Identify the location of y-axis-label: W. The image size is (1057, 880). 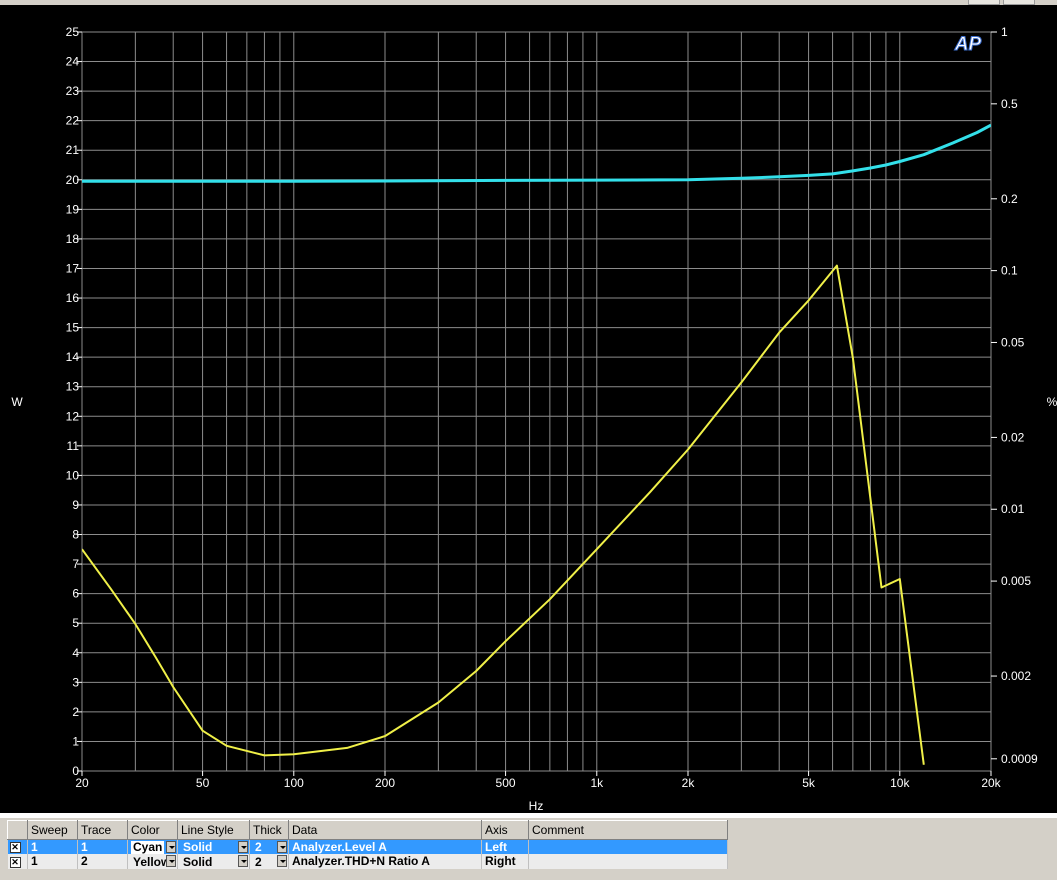
(17, 402).